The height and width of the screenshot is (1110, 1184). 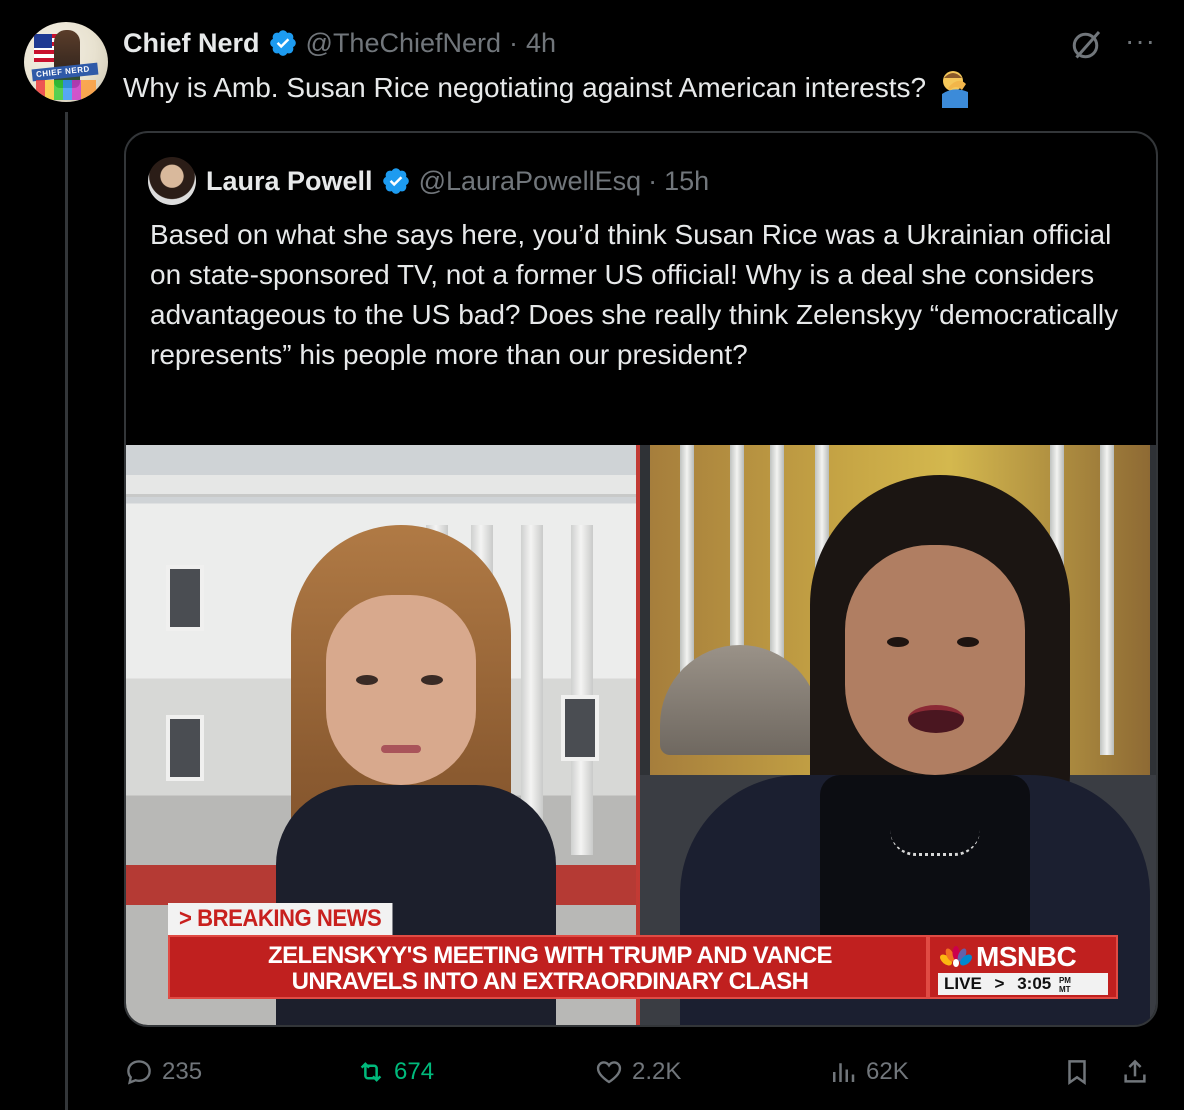 What do you see at coordinates (1034, 983) in the screenshot?
I see `live-clock: 3:05` at bounding box center [1034, 983].